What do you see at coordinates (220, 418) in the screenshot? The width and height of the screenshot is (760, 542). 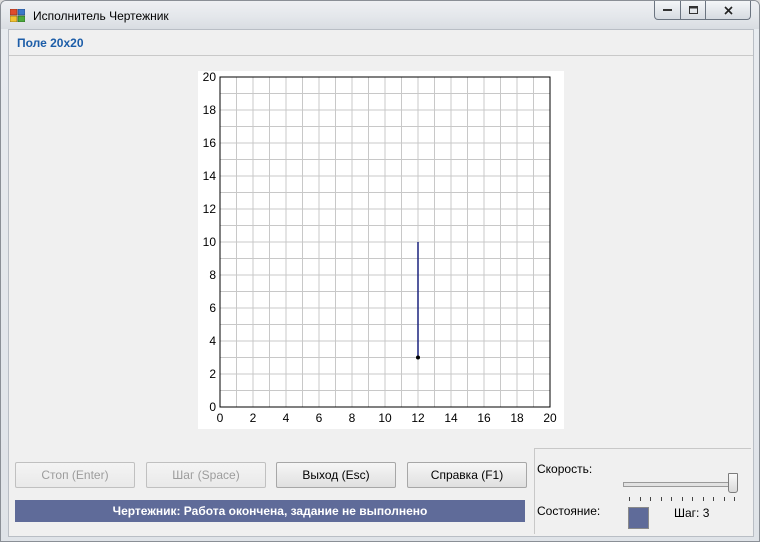 I see `x-tick-label: 0` at bounding box center [220, 418].